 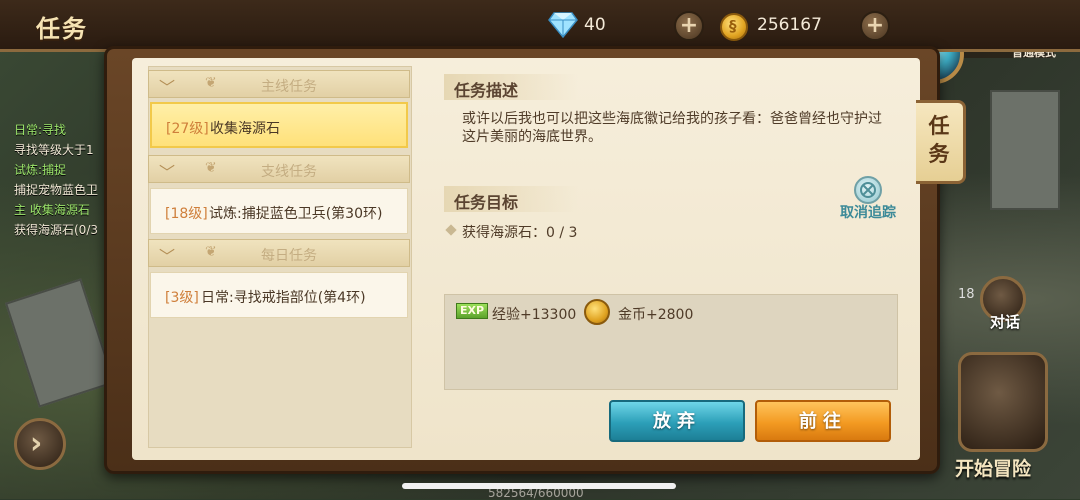 I want to click on quest-level: [18级], so click(x=186, y=214).